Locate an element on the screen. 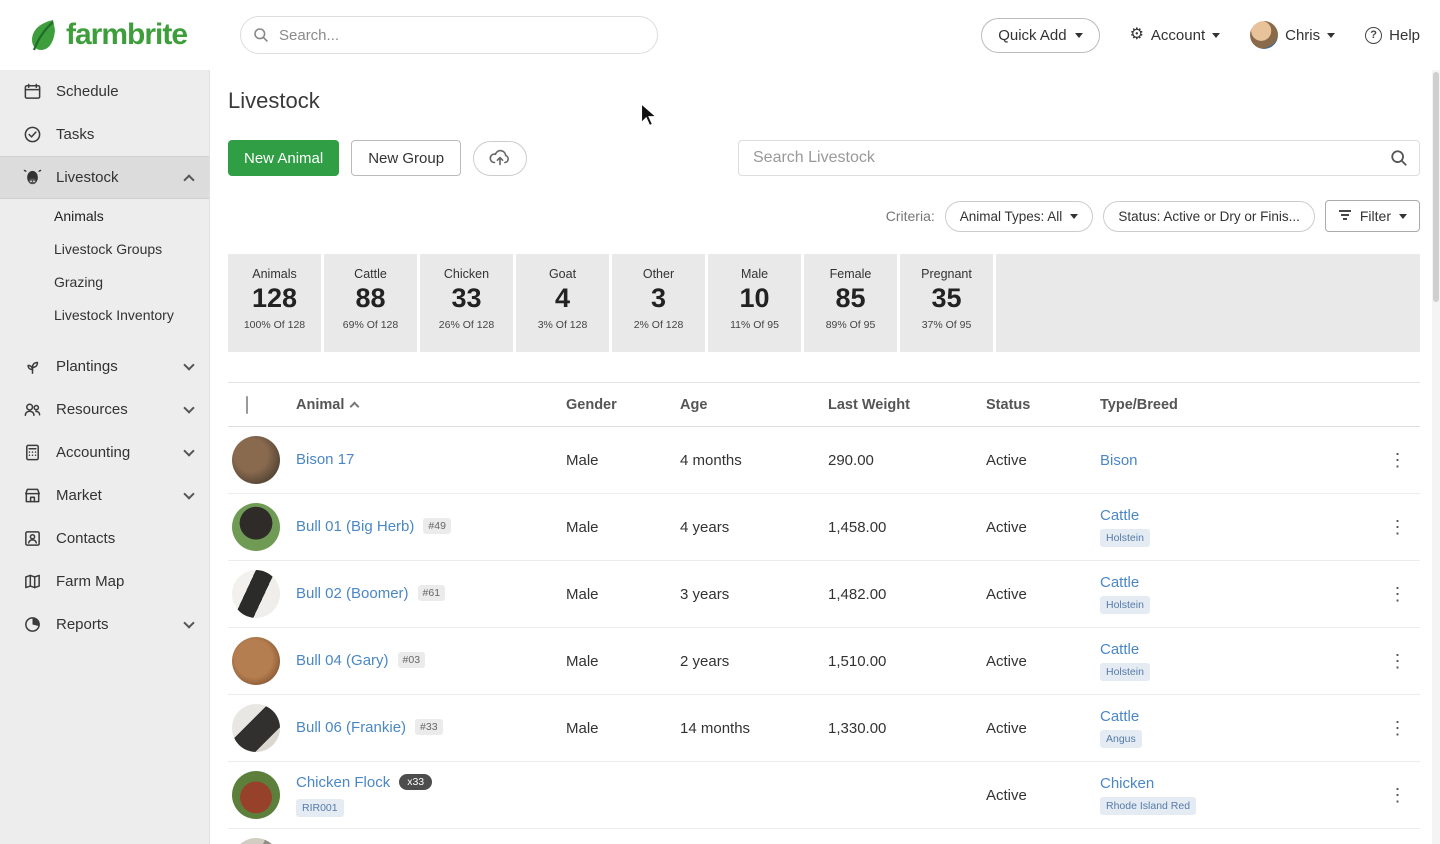  sidebar-item-resources: Resources is located at coordinates (104, 409).